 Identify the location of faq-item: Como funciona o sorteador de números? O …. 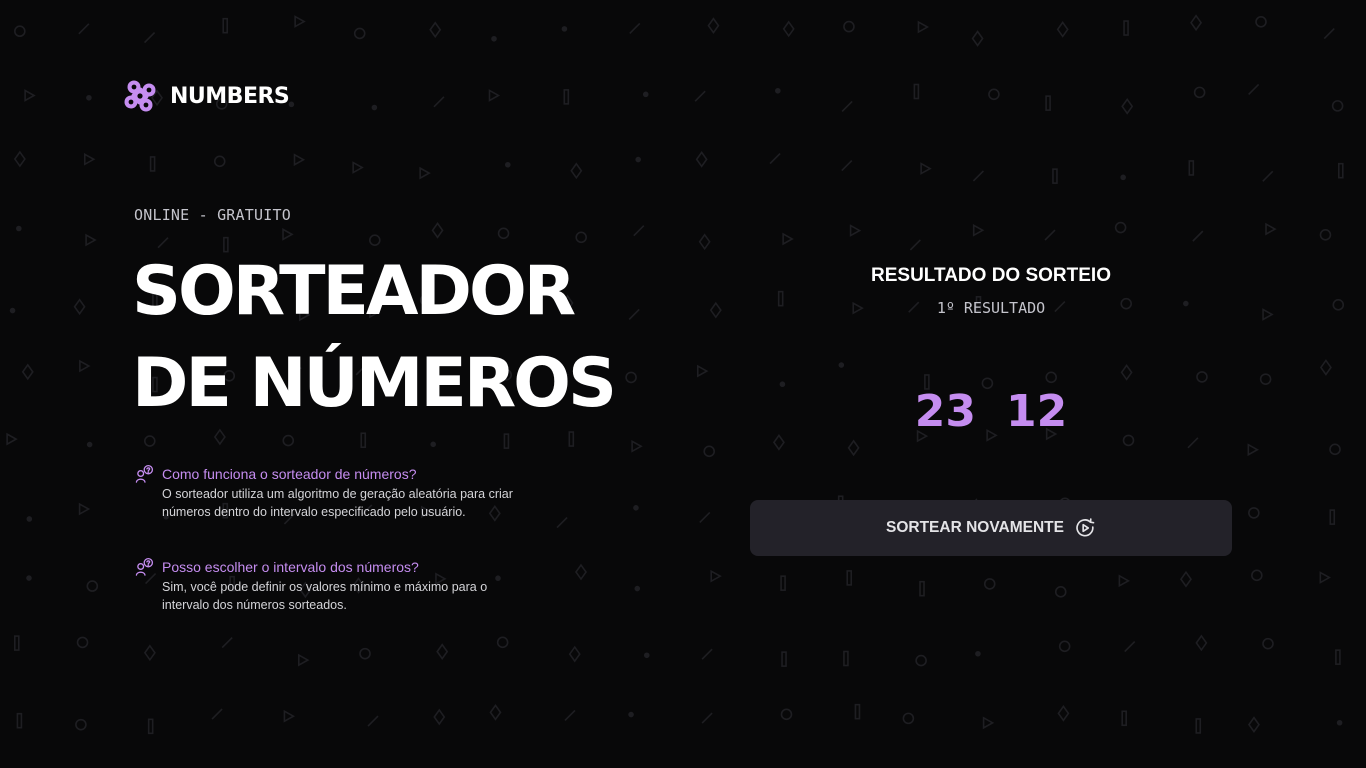
(335, 492).